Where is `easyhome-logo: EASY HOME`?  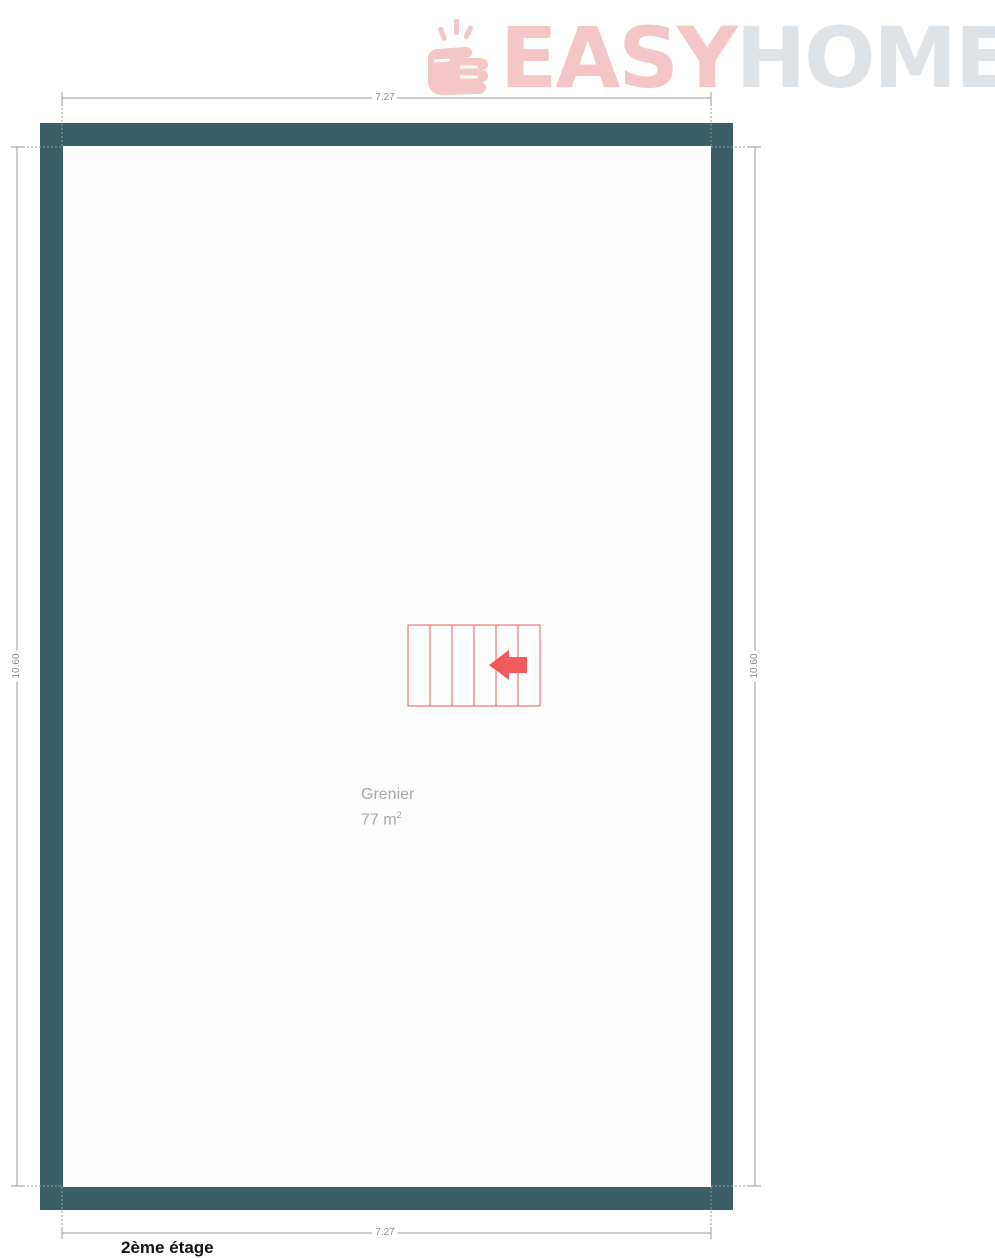 easyhome-logo: EASY HOME is located at coordinates (707, 57).